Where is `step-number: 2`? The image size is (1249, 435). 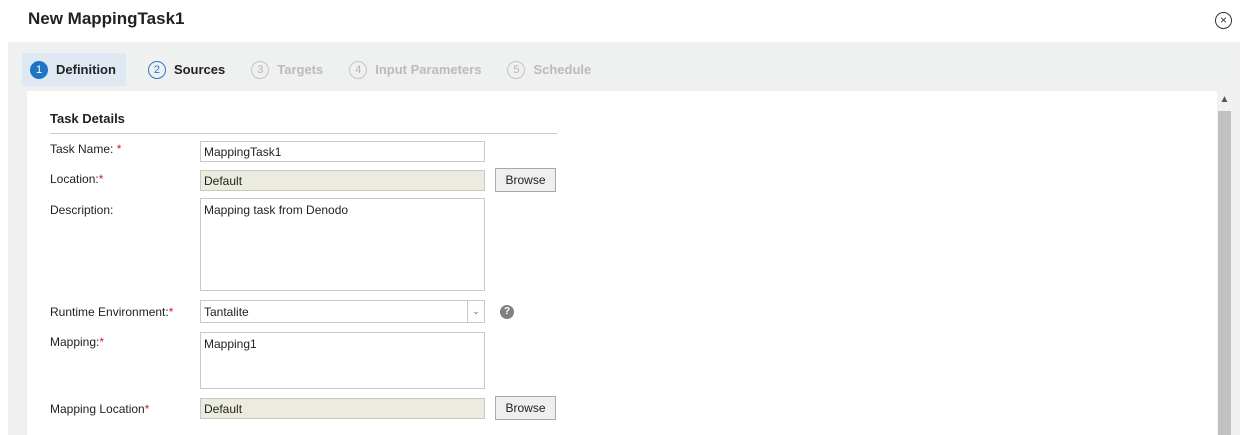 step-number: 2 is located at coordinates (156, 69).